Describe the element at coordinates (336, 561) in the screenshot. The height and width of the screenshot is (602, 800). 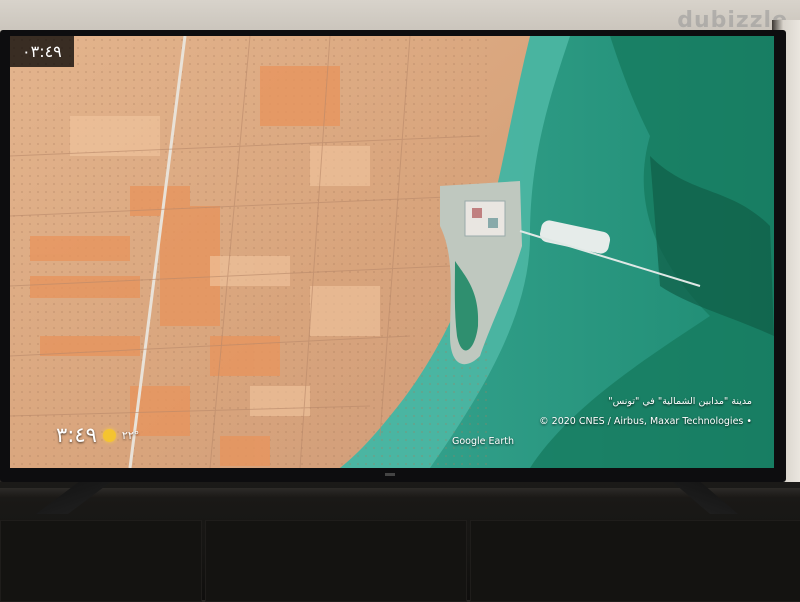
I see `console-panel-center` at that location.